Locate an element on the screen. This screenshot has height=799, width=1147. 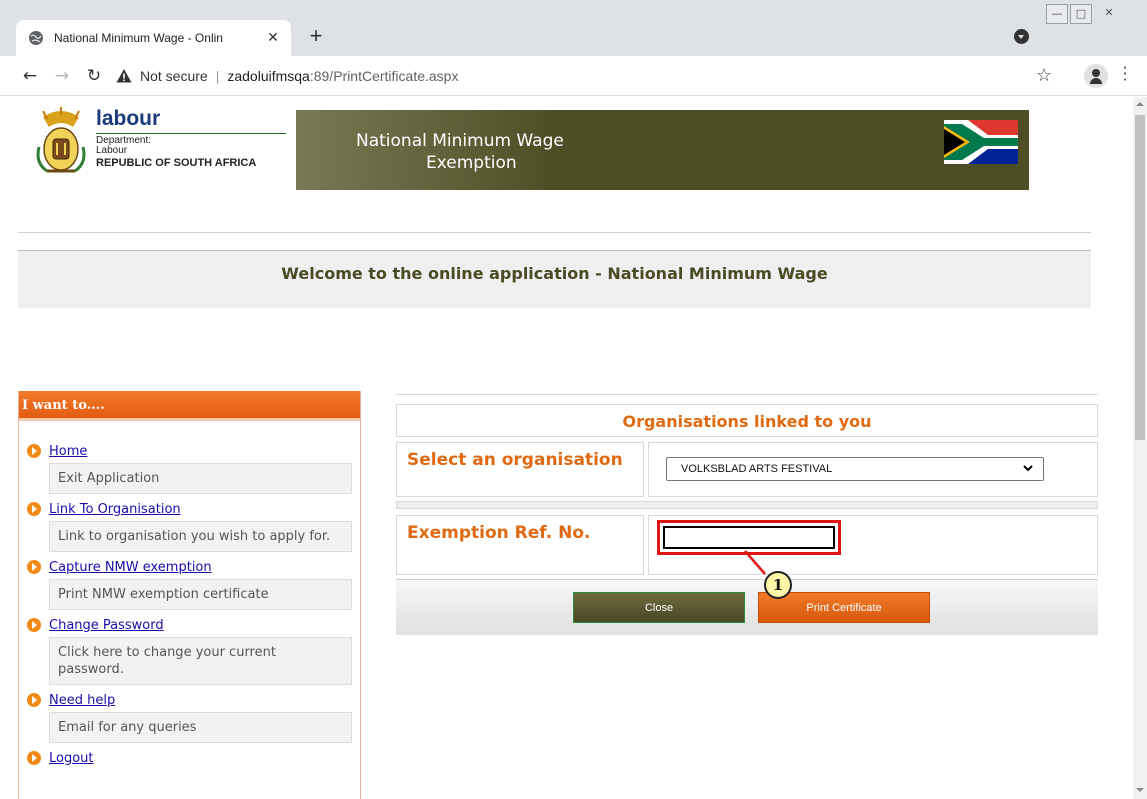
account-icon is located at coordinates (1096, 76).